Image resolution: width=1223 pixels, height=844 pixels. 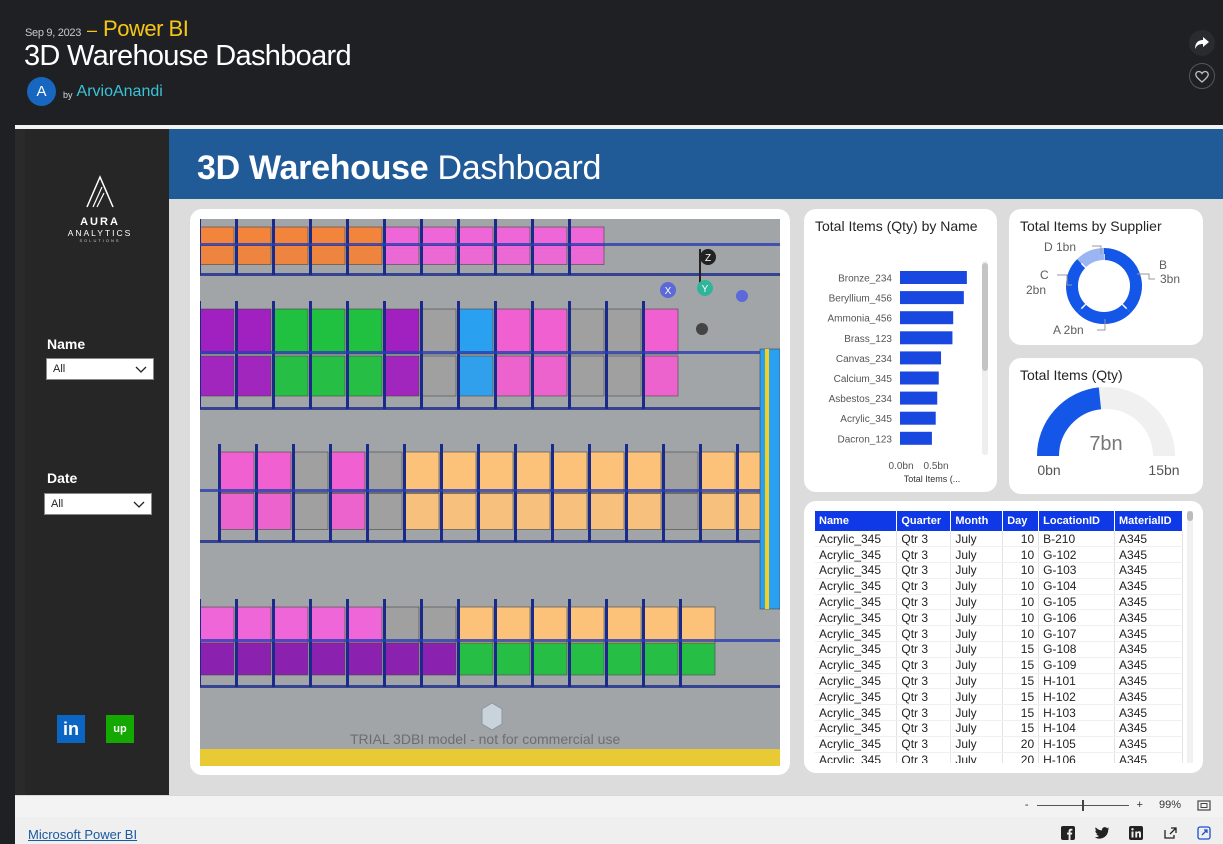 What do you see at coordinates (1204, 805) in the screenshot?
I see `fit-to-page-icon` at bounding box center [1204, 805].